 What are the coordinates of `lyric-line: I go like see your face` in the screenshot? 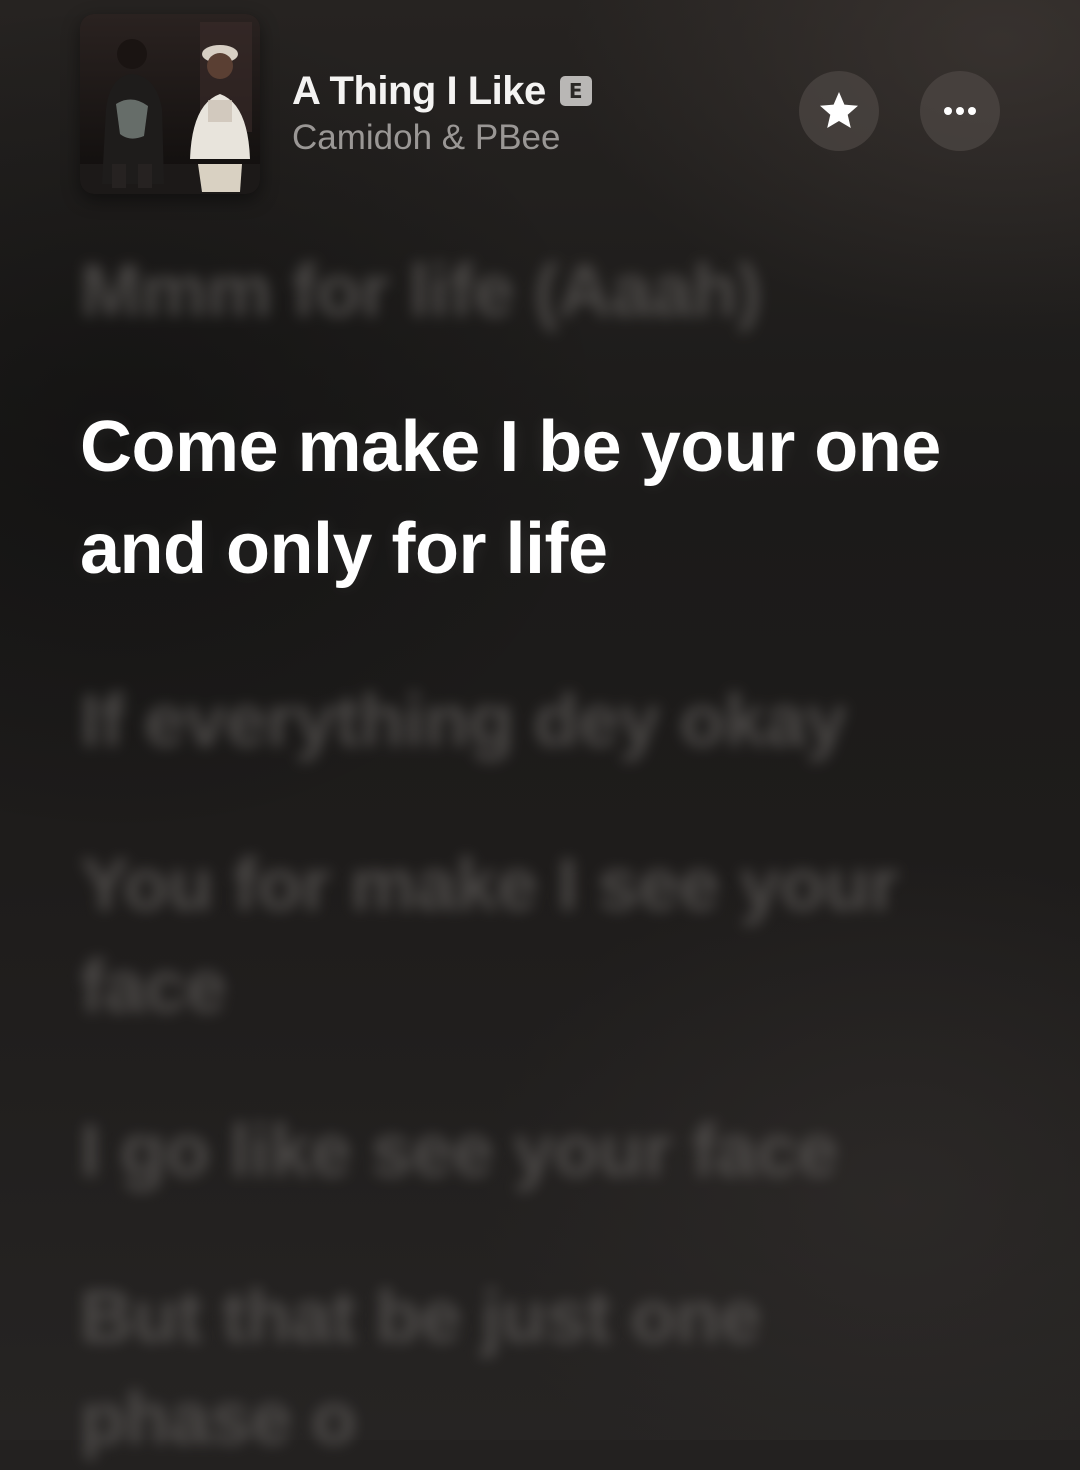 It's located at (530, 1151).